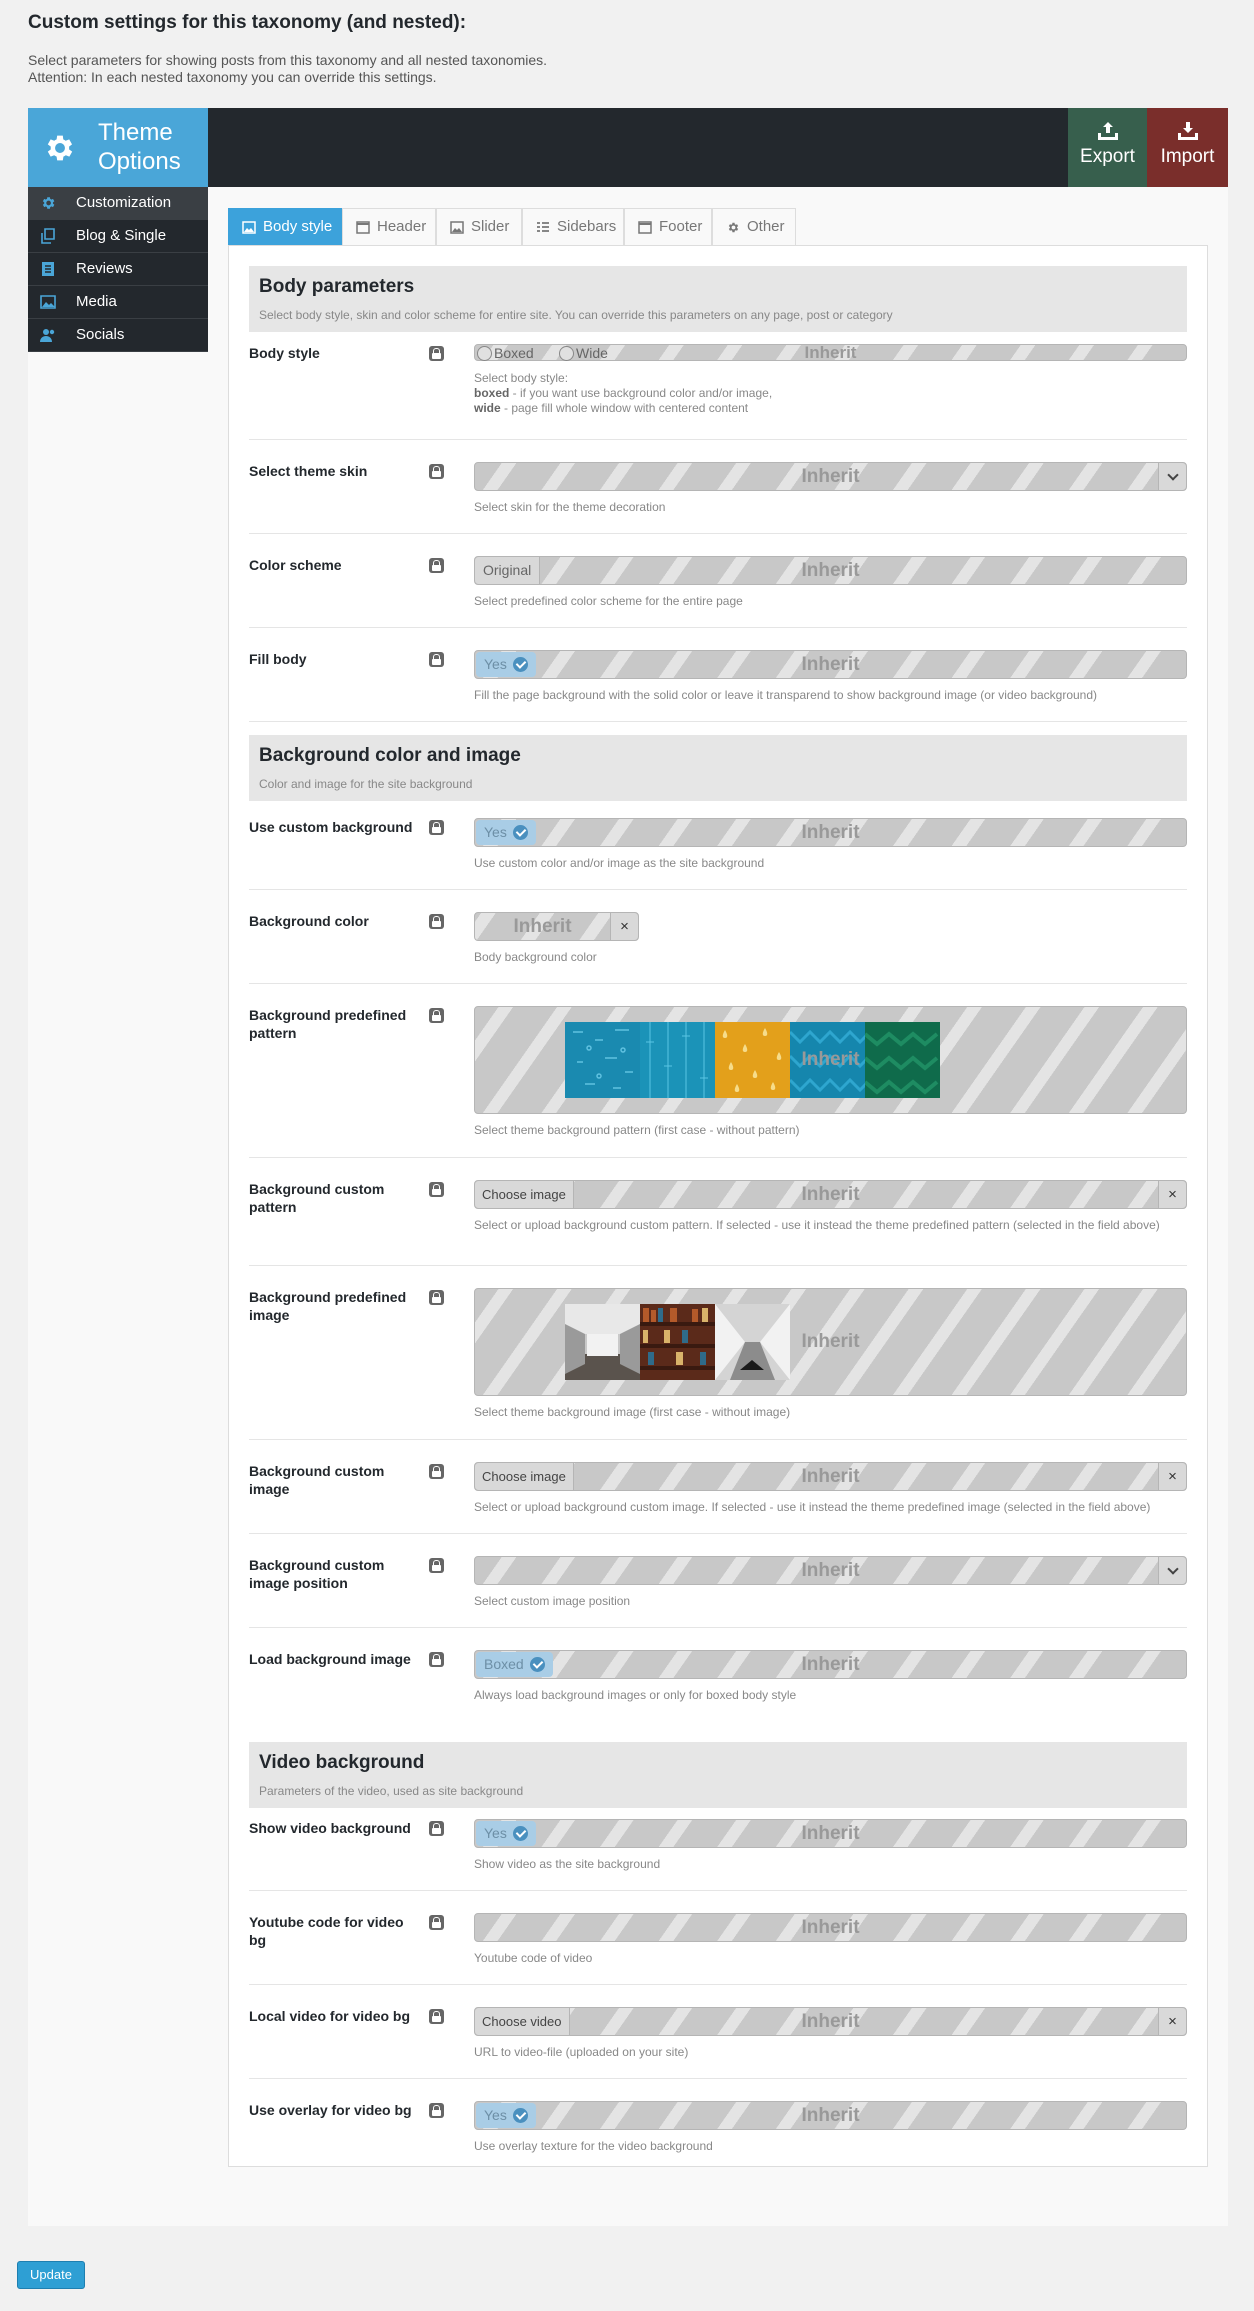 The width and height of the screenshot is (1254, 2311). What do you see at coordinates (830, 1342) in the screenshot?
I see `background-image-selector: Inherit` at bounding box center [830, 1342].